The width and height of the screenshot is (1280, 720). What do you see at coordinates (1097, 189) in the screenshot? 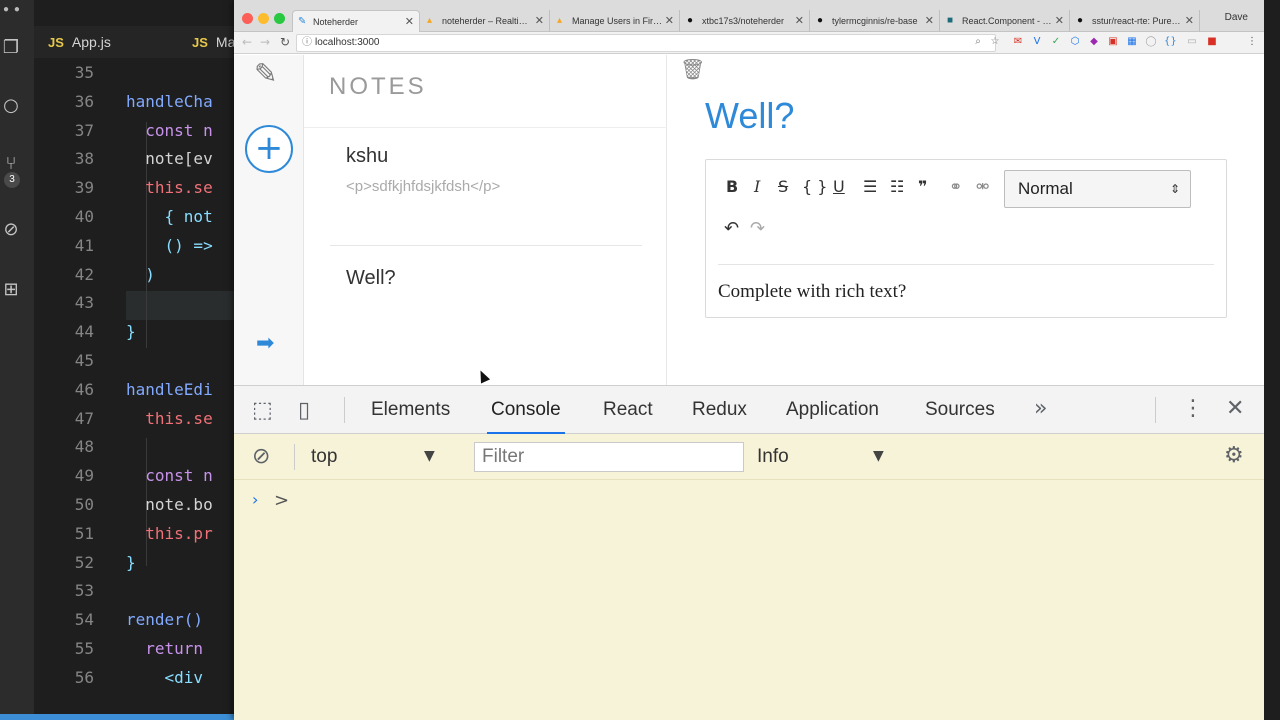
I see `block-type-select: Normal ⇕` at bounding box center [1097, 189].